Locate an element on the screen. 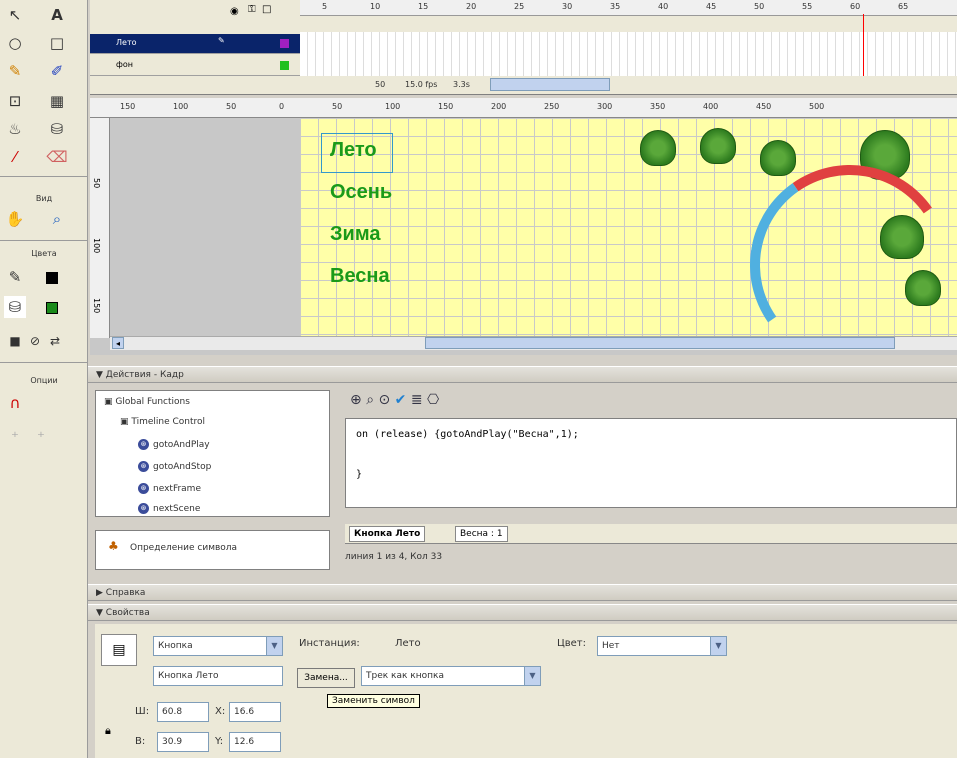  rectangle-tool-icon: □ is located at coordinates (57, 43).